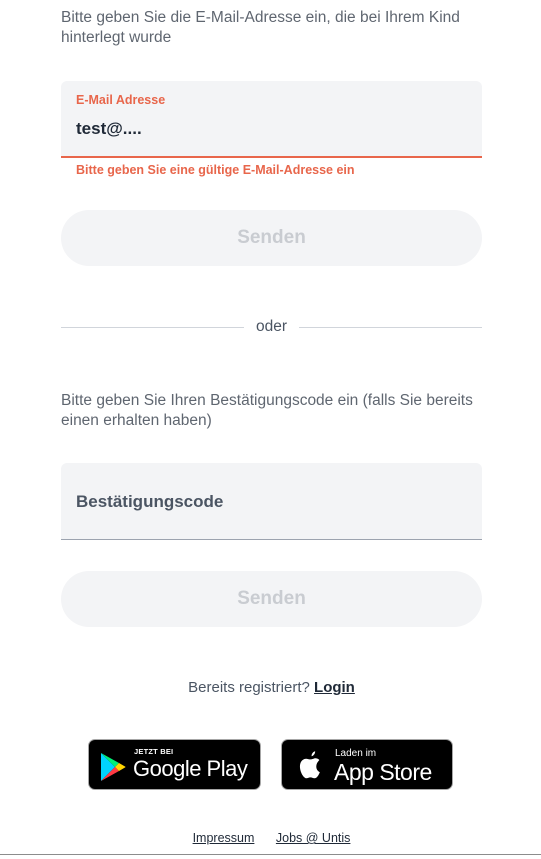 The height and width of the screenshot is (859, 541). What do you see at coordinates (334, 687) in the screenshot?
I see `login-link: Login` at bounding box center [334, 687].